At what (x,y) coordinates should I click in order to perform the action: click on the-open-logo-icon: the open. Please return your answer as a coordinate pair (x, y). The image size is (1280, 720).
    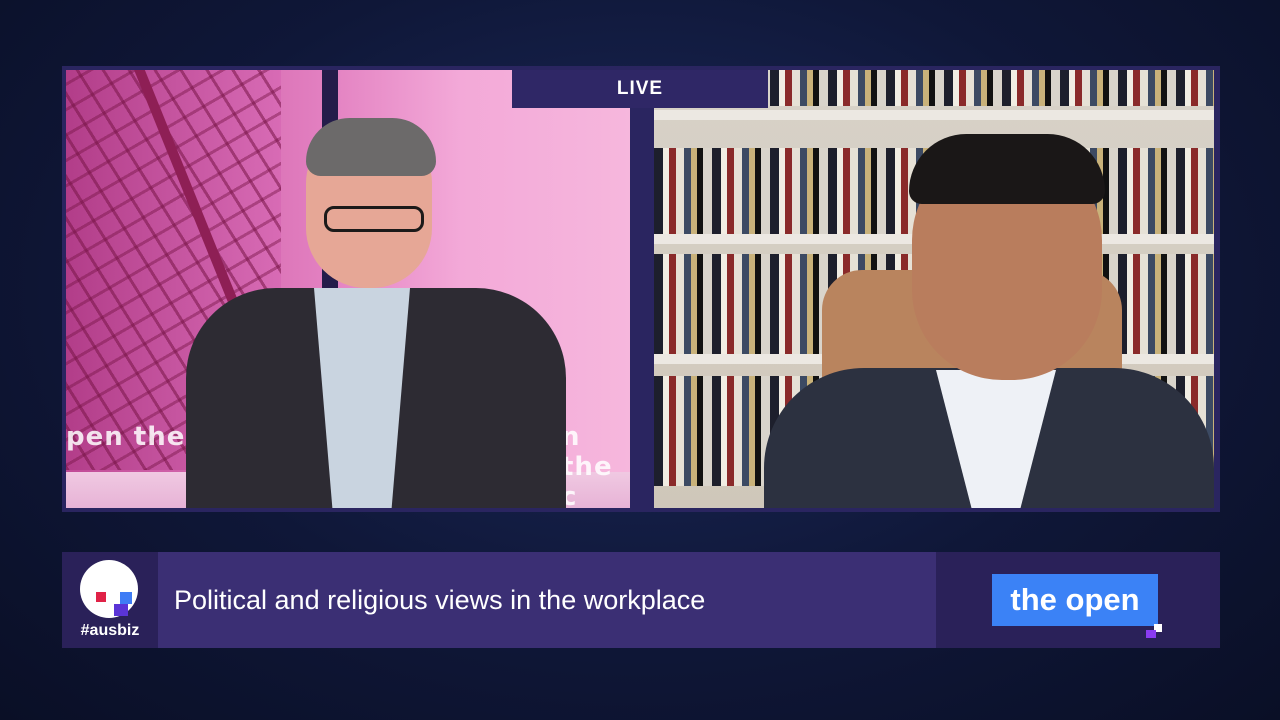
    Looking at the image, I should click on (1075, 600).